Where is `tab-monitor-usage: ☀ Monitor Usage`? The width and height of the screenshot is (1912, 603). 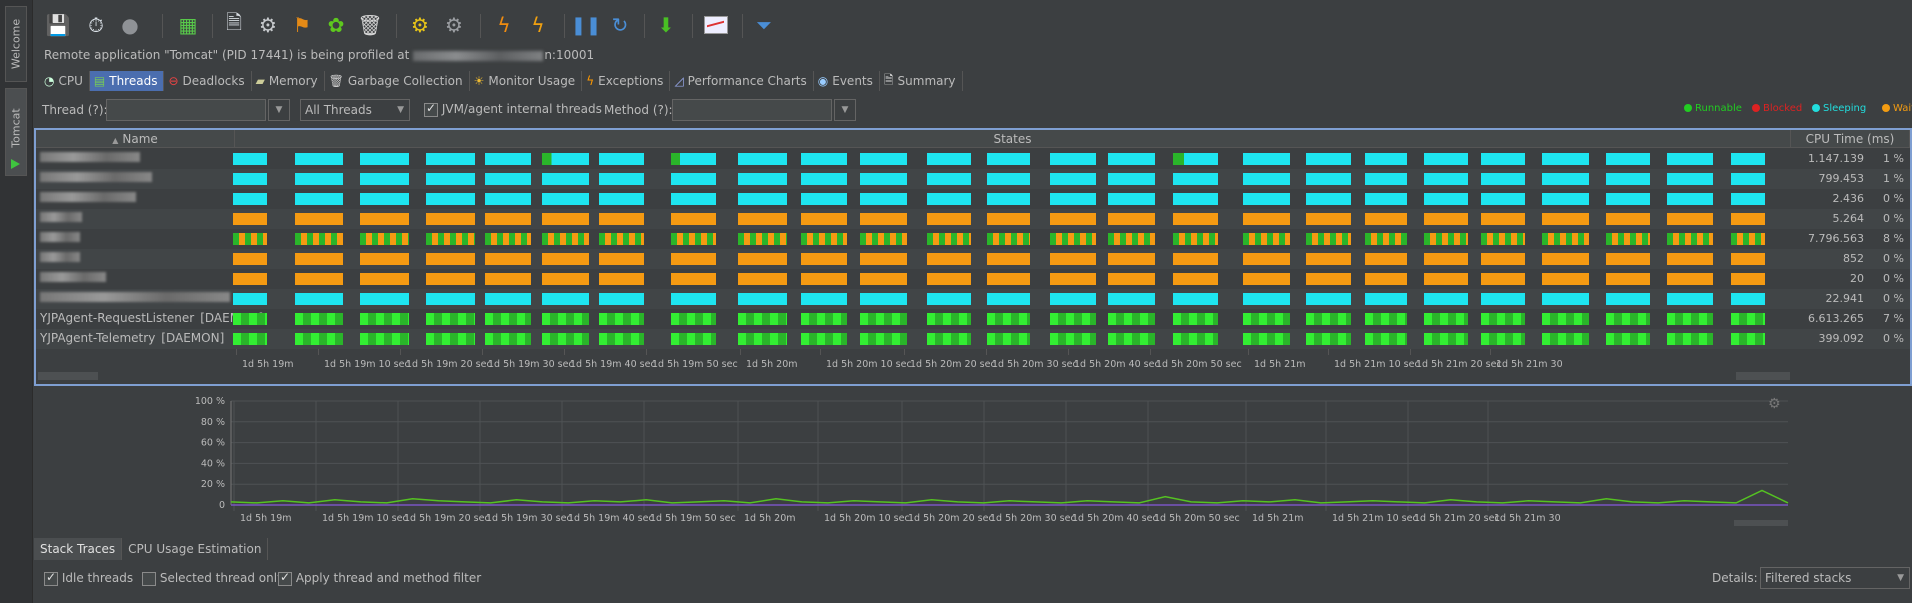 tab-monitor-usage: ☀ Monitor Usage is located at coordinates (526, 81).